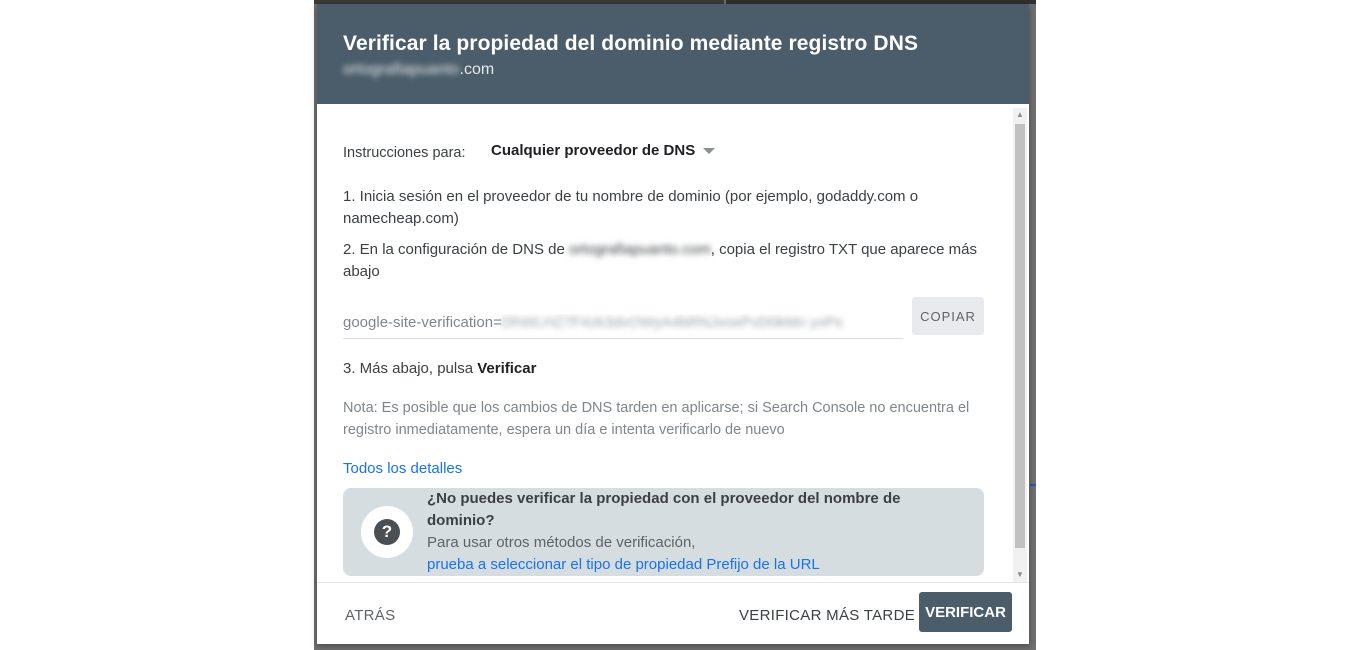  What do you see at coordinates (477, 69) in the screenshot?
I see `domain-suffix: .com` at bounding box center [477, 69].